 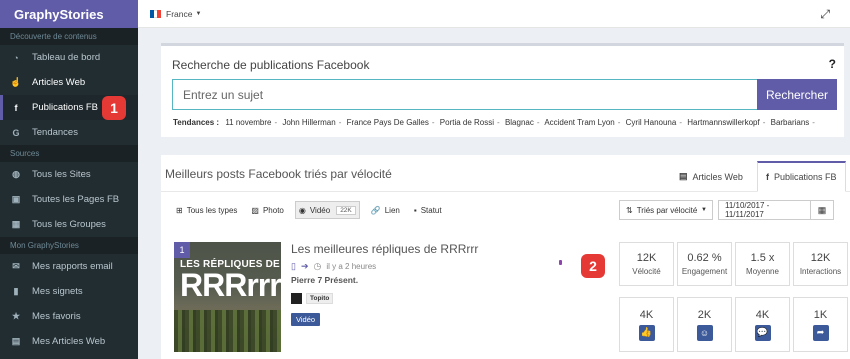 What do you see at coordinates (305, 266) in the screenshot?
I see `sign-in-icon: ➔` at bounding box center [305, 266].